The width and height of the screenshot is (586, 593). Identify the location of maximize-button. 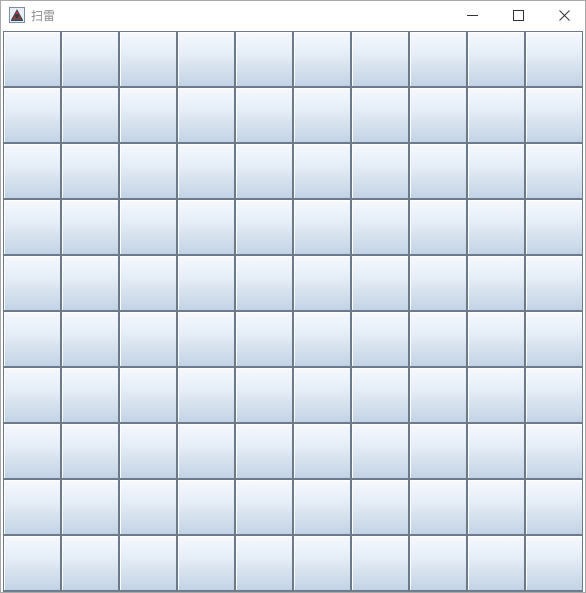
(518, 15).